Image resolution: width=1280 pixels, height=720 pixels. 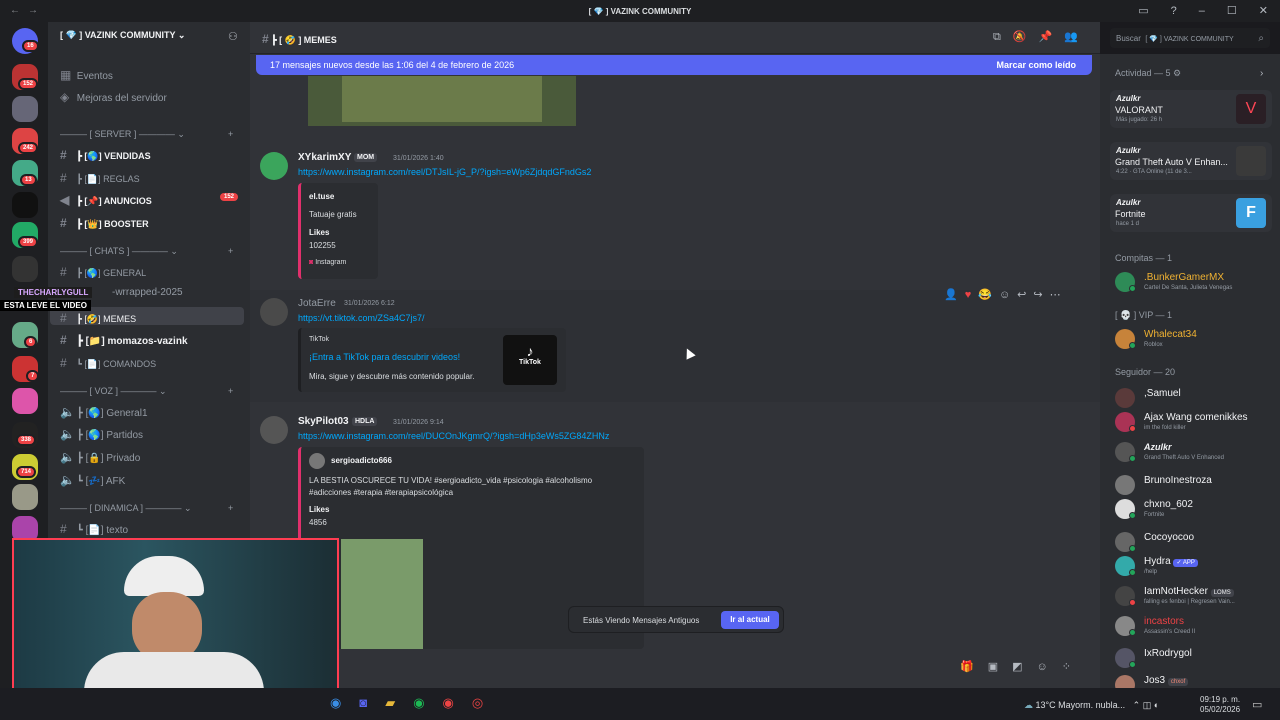 I want to click on timestamp: 31/01/2026 6:12, so click(x=369, y=303).